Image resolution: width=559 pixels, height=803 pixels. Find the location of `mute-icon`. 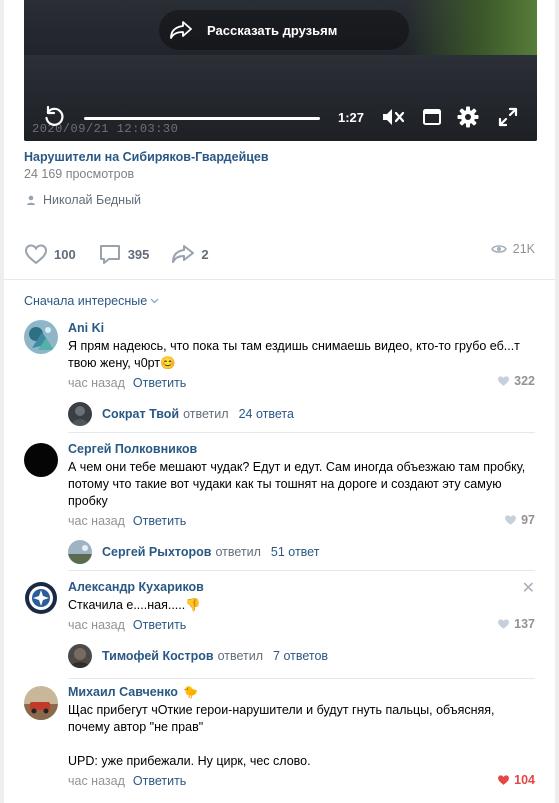

mute-icon is located at coordinates (393, 117).